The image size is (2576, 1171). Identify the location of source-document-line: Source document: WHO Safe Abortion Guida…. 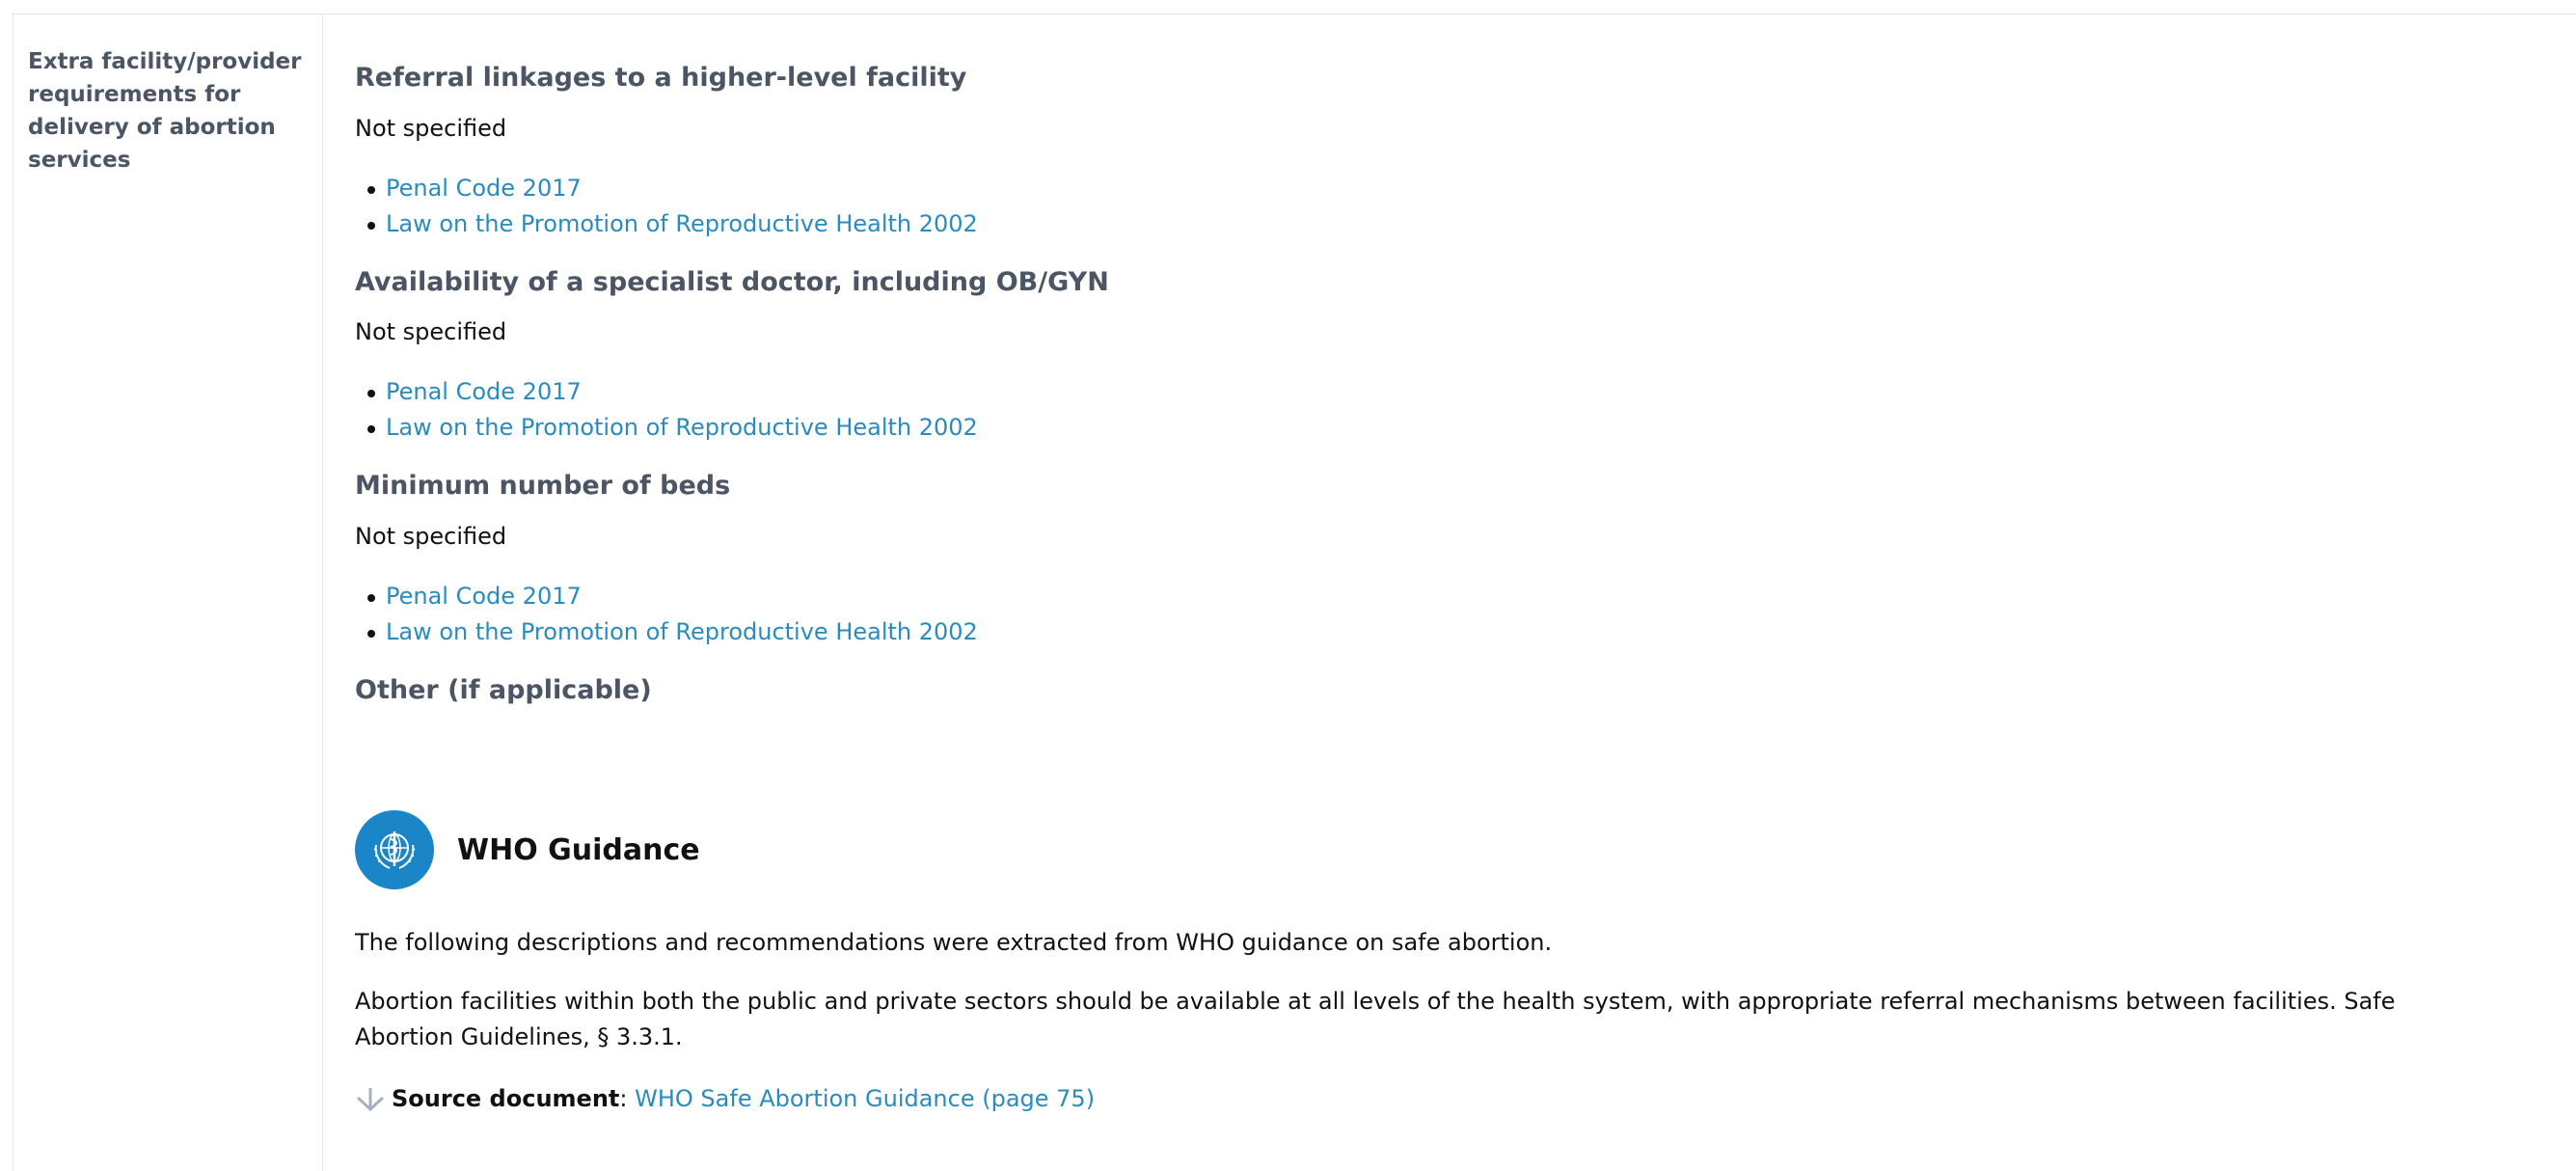
(725, 1098).